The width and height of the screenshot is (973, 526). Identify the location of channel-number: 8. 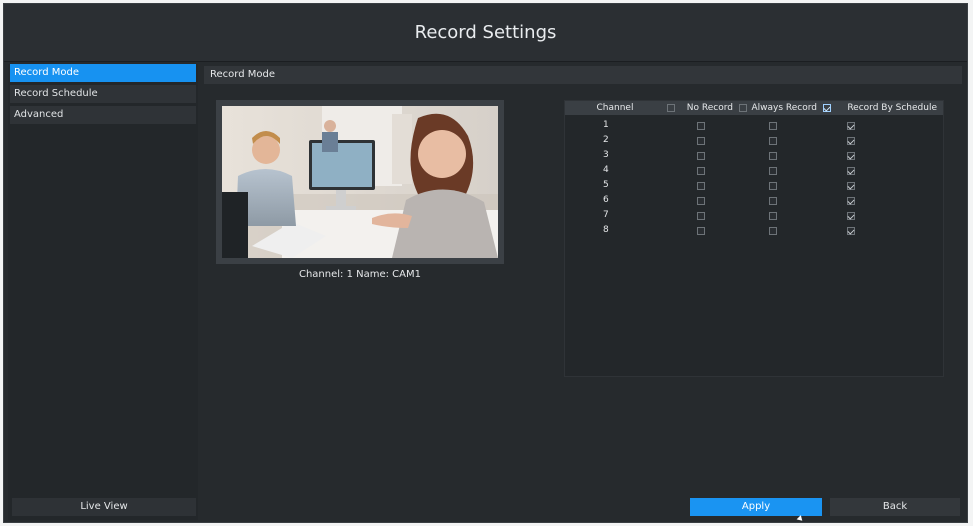
(606, 230).